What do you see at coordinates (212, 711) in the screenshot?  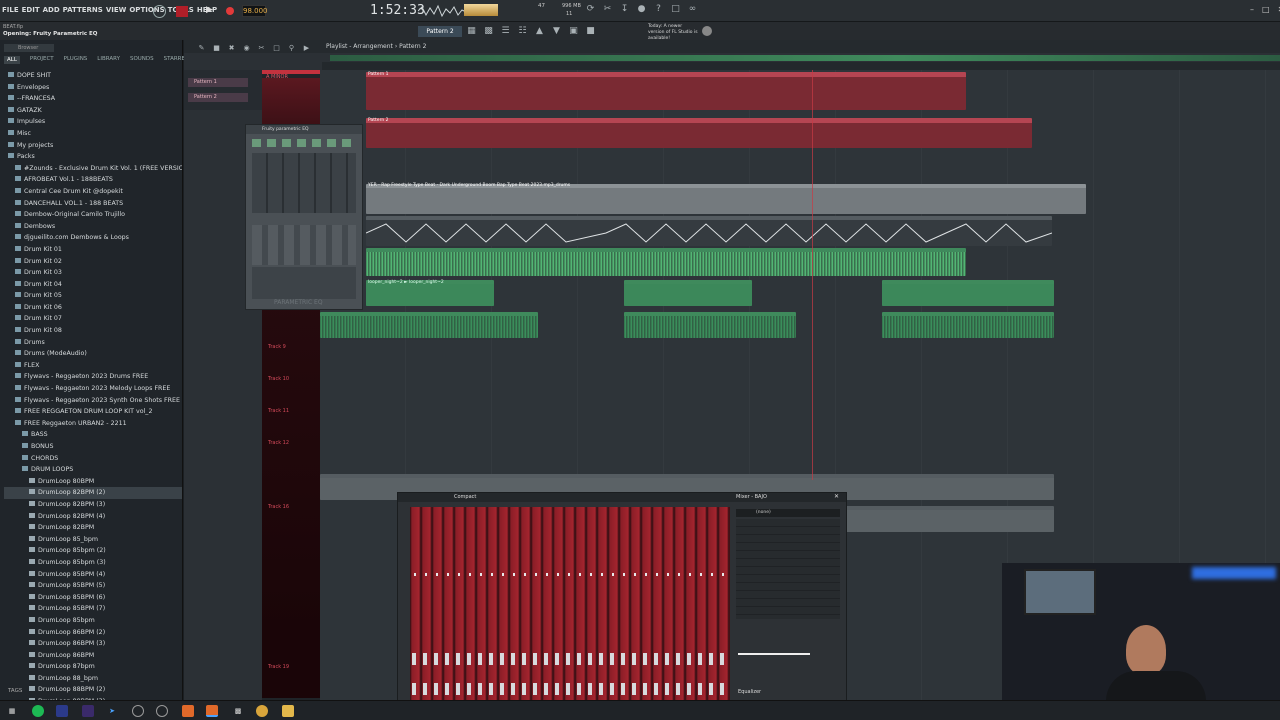 I see `fl-active-icon` at bounding box center [212, 711].